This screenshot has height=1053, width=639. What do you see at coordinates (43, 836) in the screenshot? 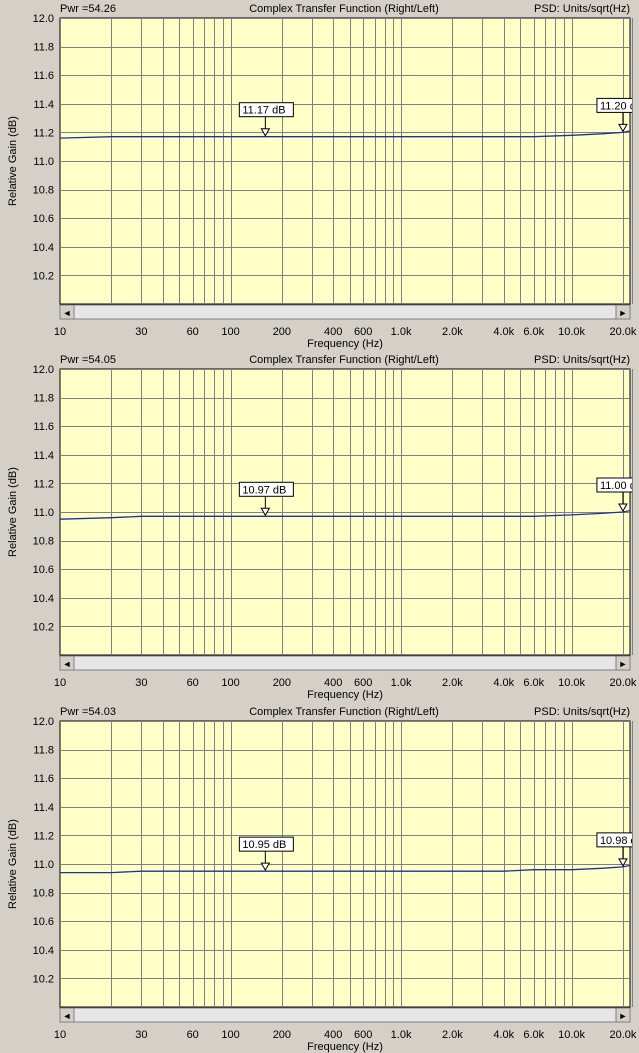
I see `y-tick-label: 11.2` at bounding box center [43, 836].